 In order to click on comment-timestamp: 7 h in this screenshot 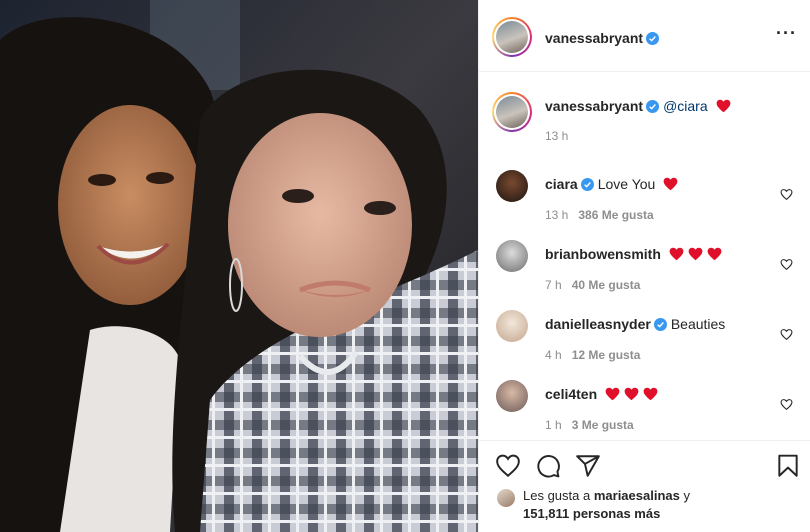, I will do `click(553, 285)`.